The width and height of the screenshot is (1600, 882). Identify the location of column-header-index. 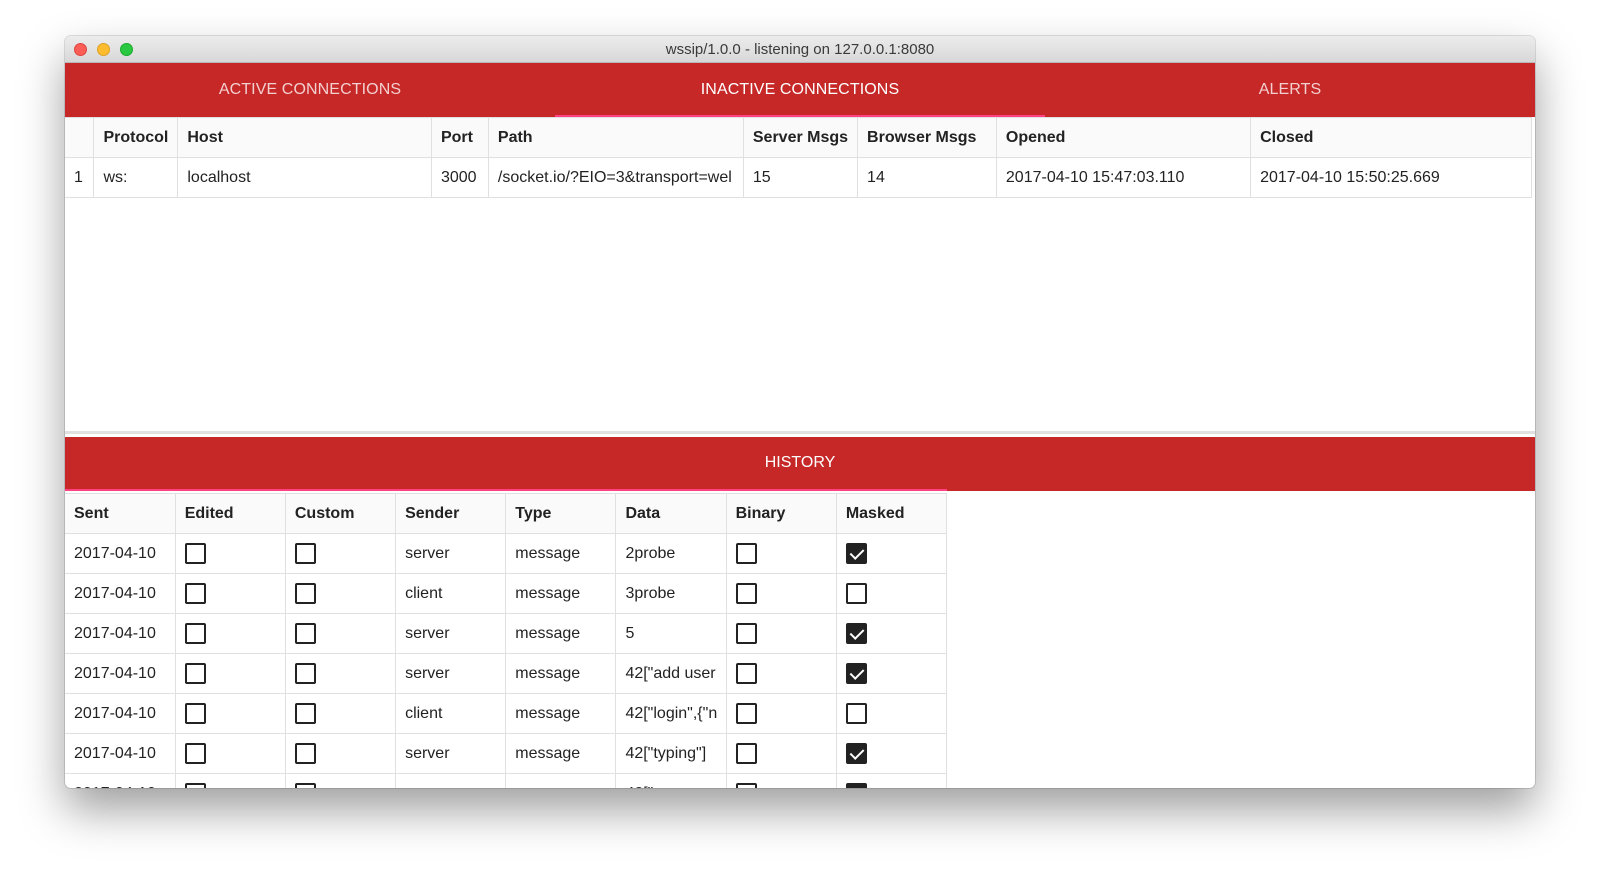
(80, 137).